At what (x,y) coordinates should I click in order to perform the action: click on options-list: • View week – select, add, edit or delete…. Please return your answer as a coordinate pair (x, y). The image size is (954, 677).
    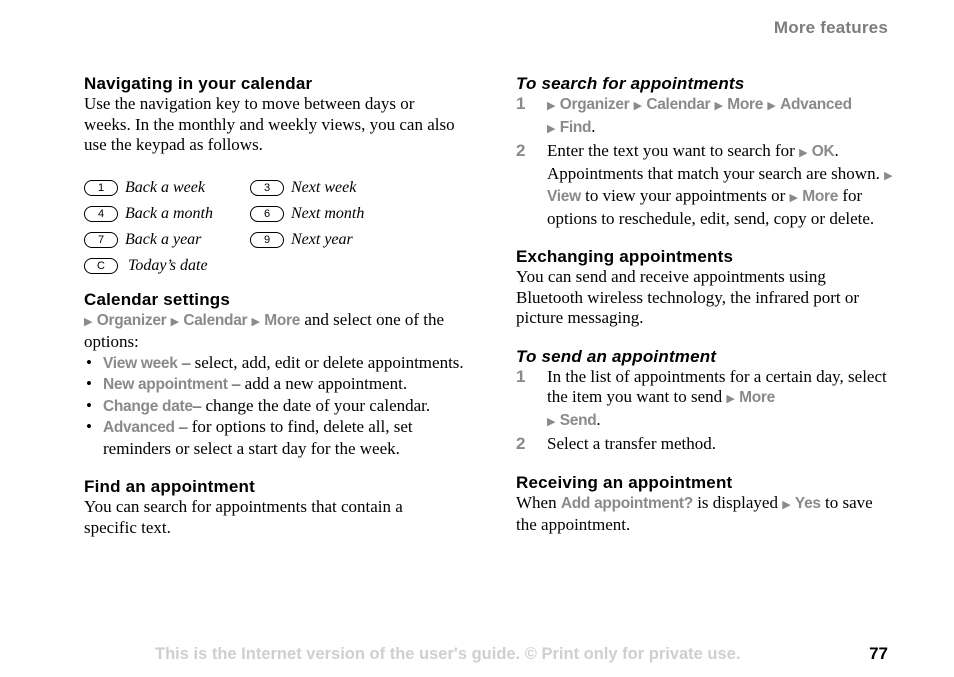
    Looking at the image, I should click on (274, 406).